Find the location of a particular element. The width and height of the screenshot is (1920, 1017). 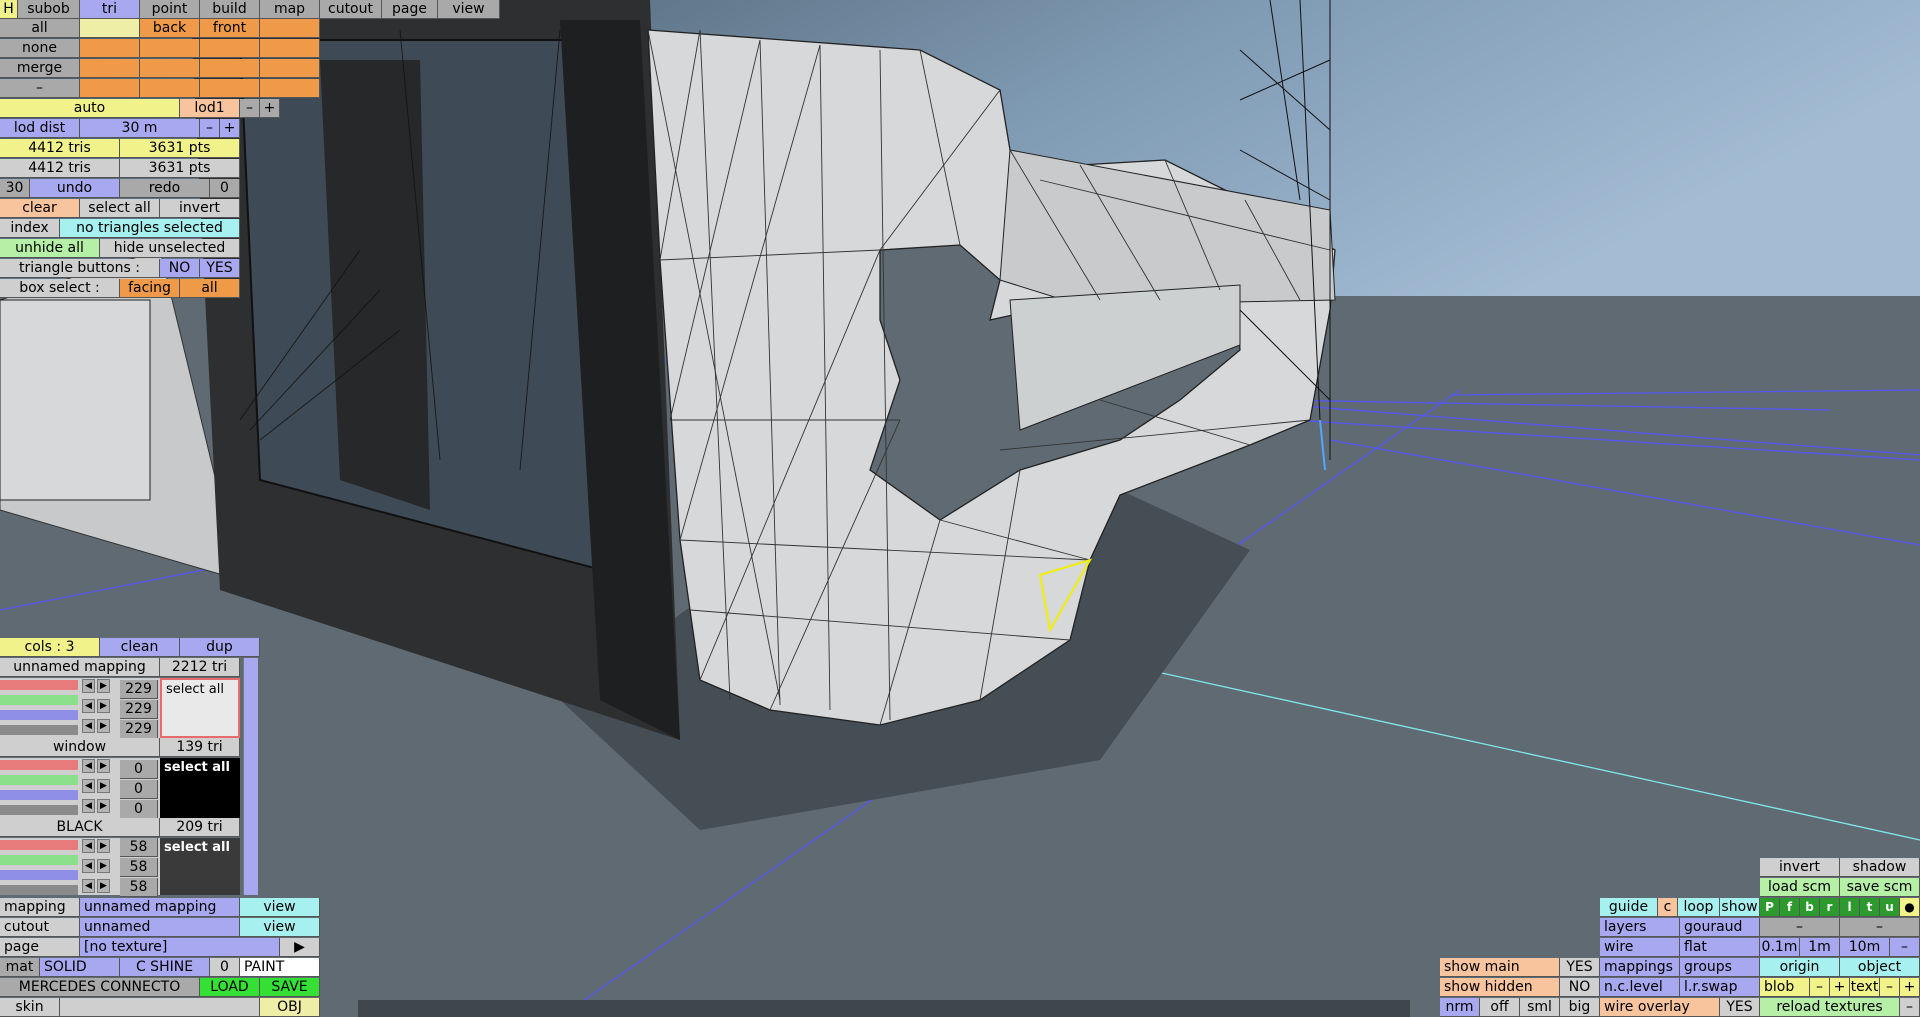

cutout-value: unnamed is located at coordinates (160, 927).